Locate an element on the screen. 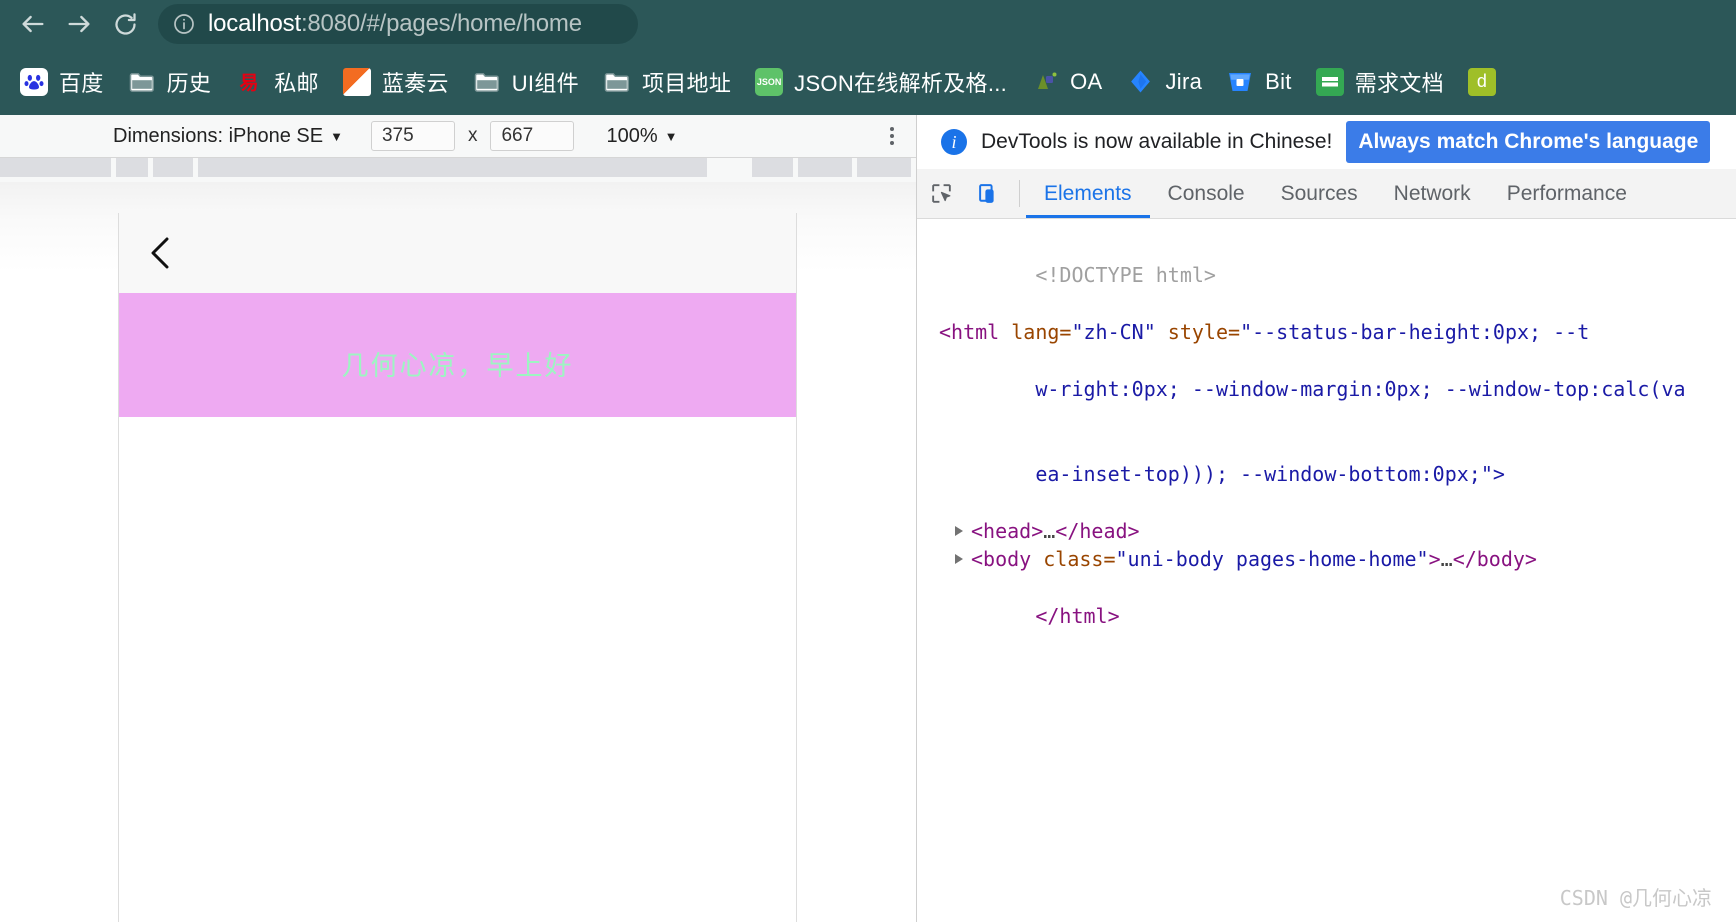 This screenshot has height=922, width=1736. bookmark-bit: Bit is located at coordinates (1259, 82).